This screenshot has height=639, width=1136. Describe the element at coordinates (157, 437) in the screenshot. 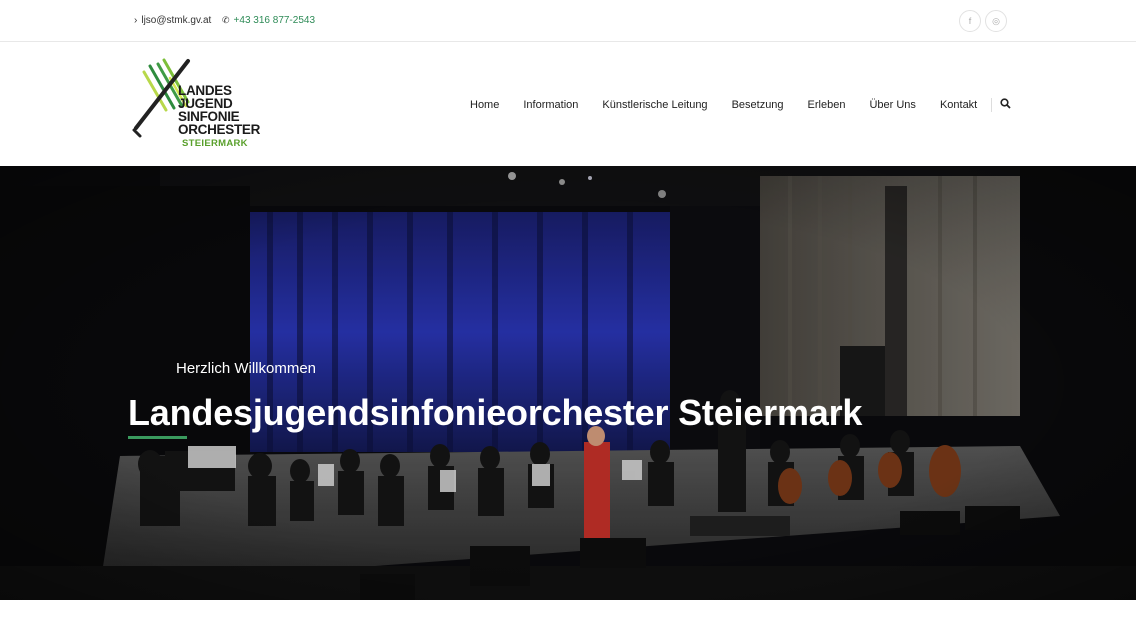

I see `title-accent-line` at that location.